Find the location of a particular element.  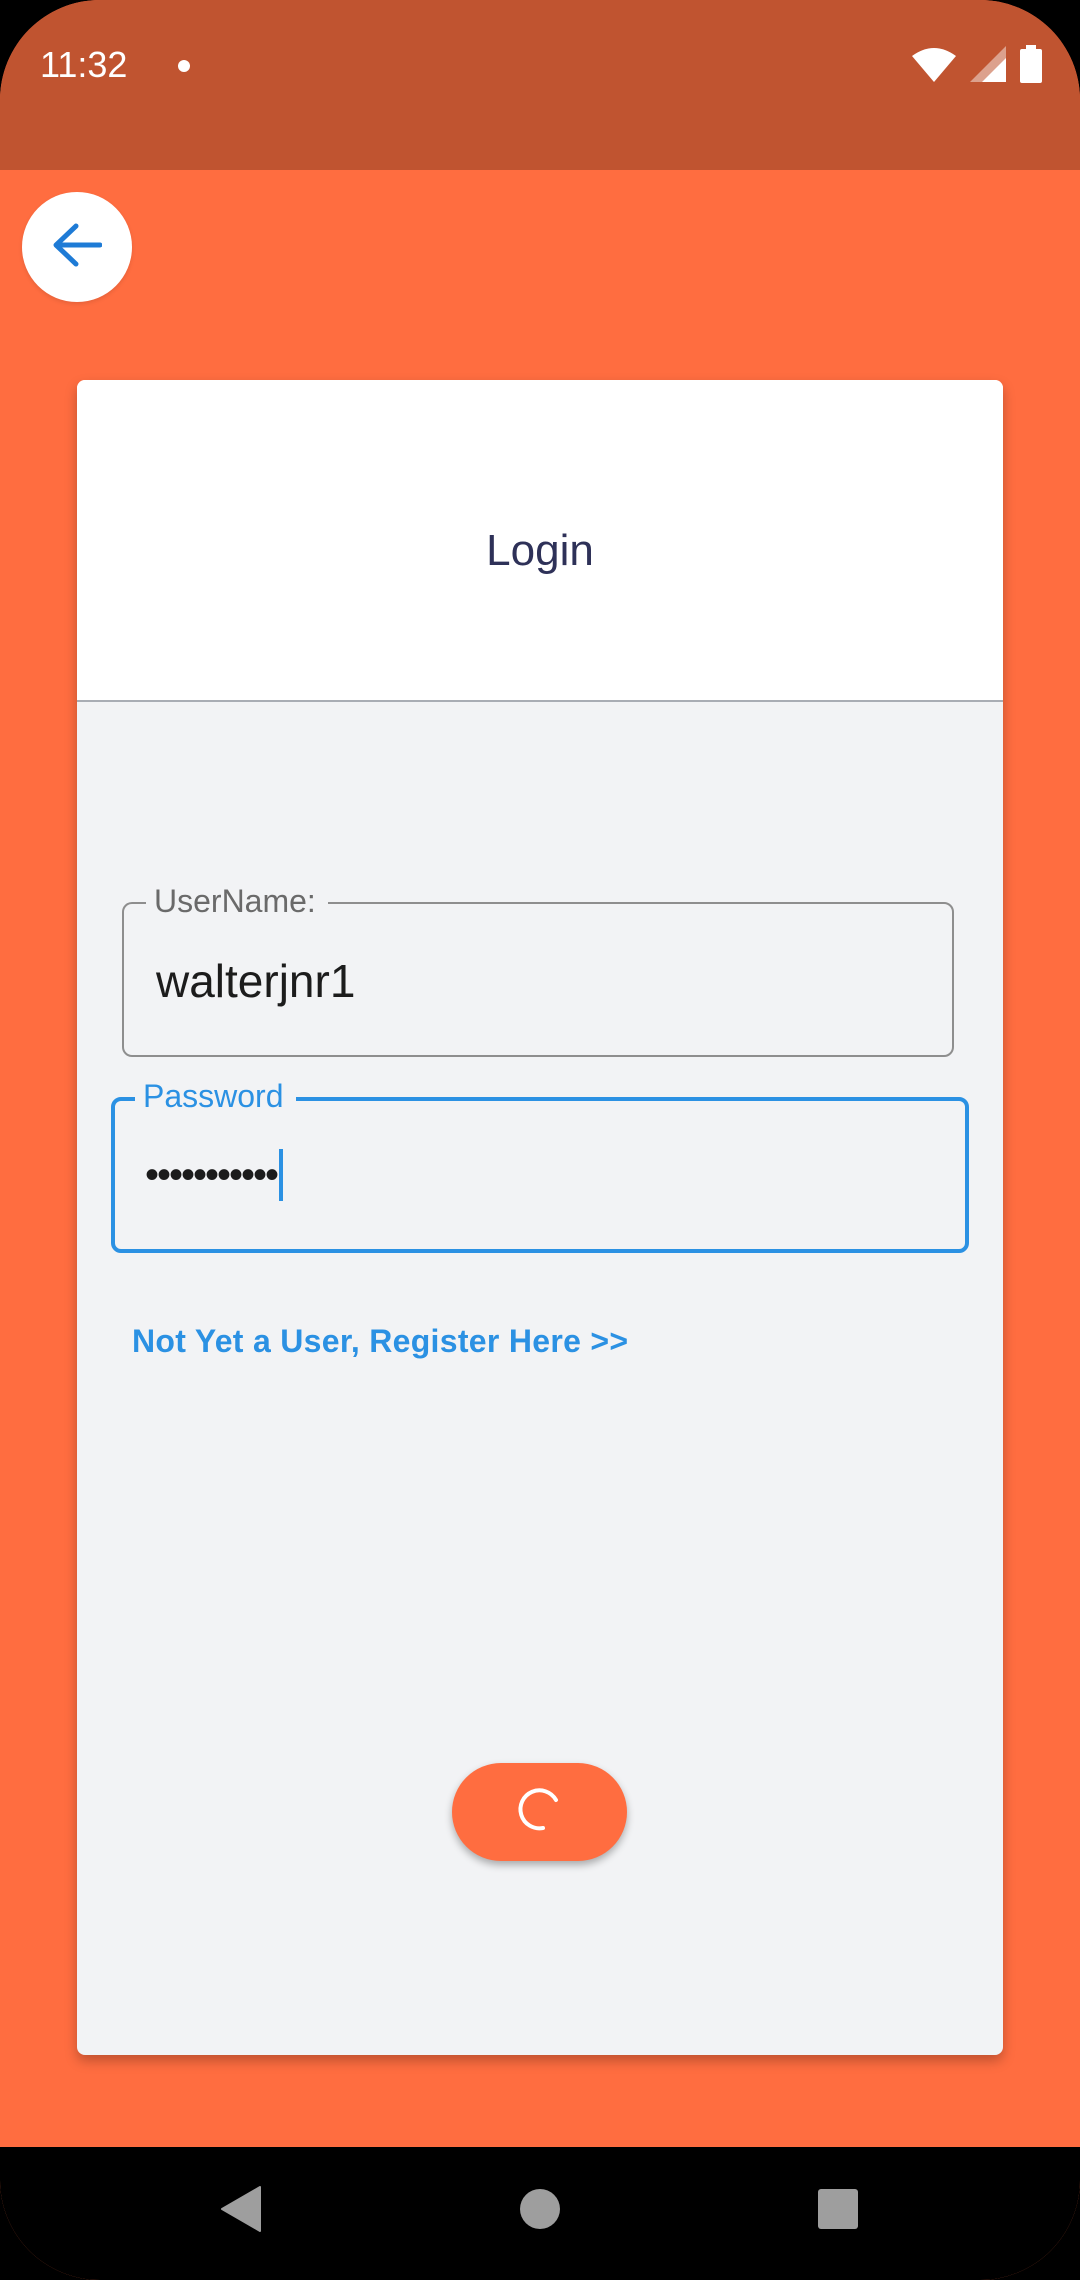

nav-back-button is located at coordinates (242, 2211).